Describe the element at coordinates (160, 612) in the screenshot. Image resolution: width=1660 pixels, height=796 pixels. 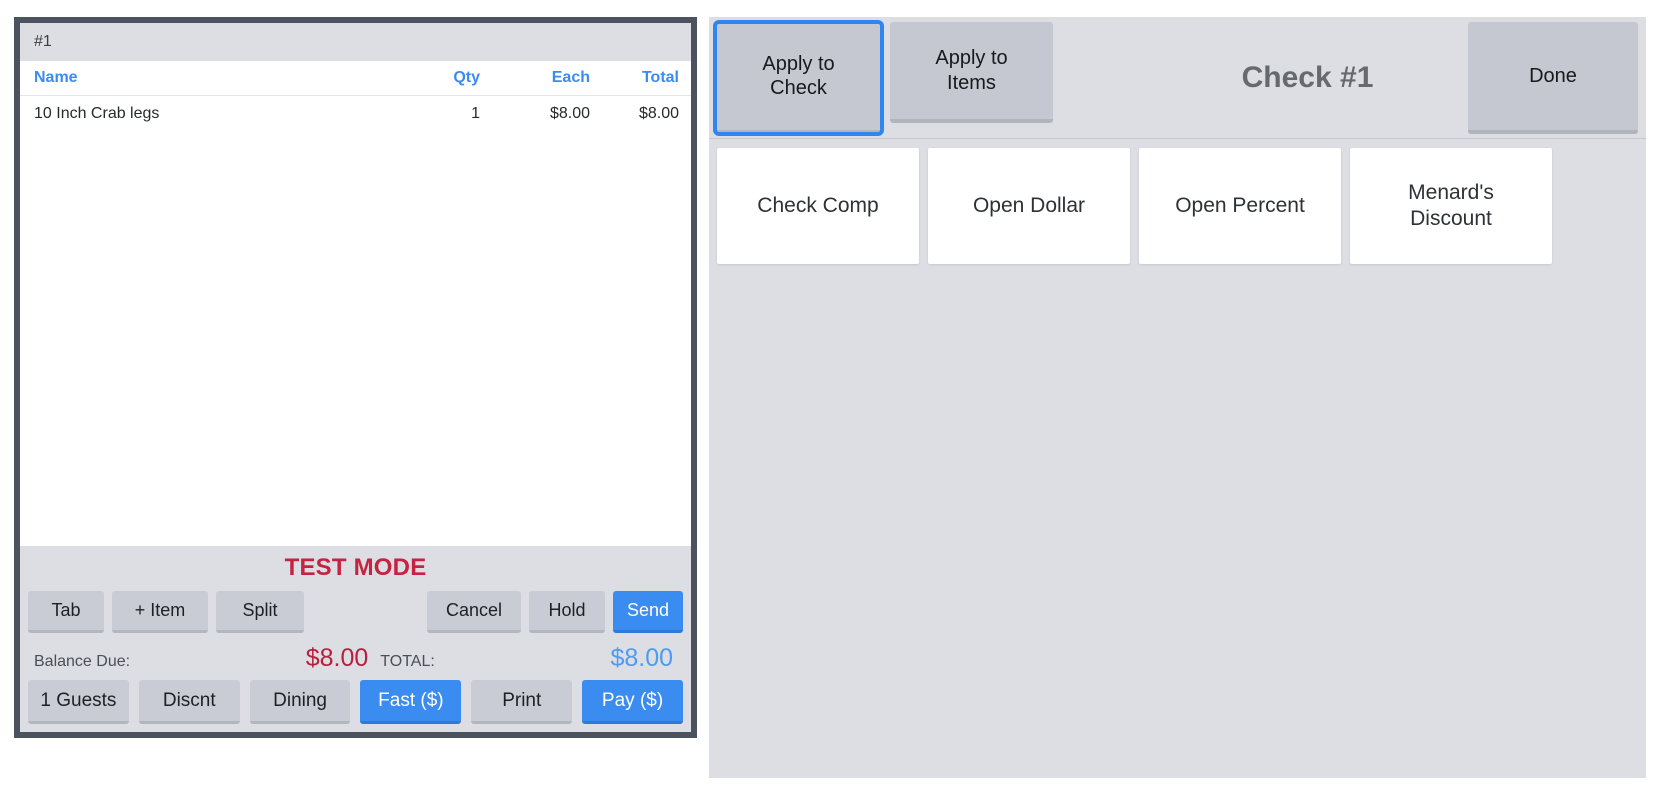
I see `add-item-button: + Item` at that location.